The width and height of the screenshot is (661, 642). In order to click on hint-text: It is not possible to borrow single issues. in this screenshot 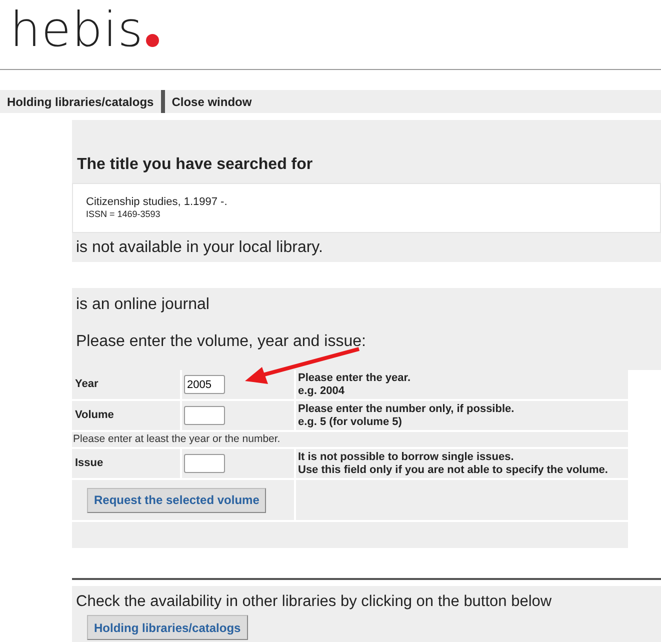, I will do `click(406, 457)`.